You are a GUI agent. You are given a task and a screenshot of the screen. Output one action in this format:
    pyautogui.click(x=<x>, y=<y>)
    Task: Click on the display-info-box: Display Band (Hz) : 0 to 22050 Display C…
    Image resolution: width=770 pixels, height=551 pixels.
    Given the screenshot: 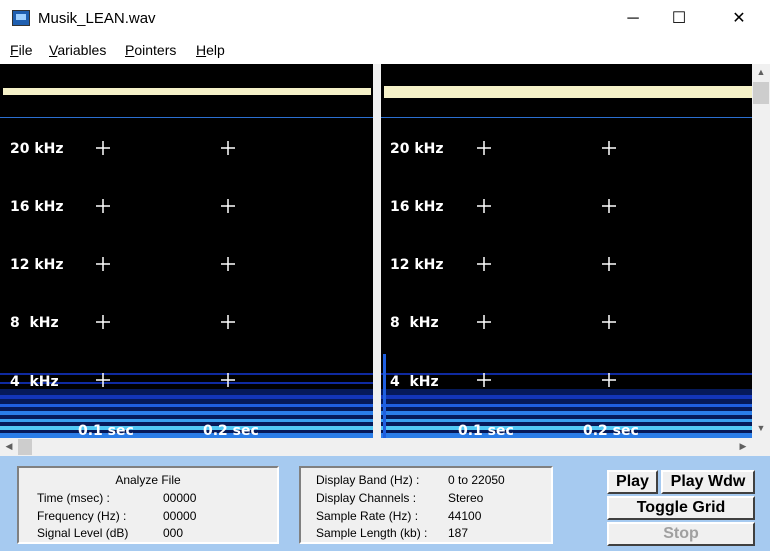 What is the action you would take?
    pyautogui.click(x=426, y=505)
    